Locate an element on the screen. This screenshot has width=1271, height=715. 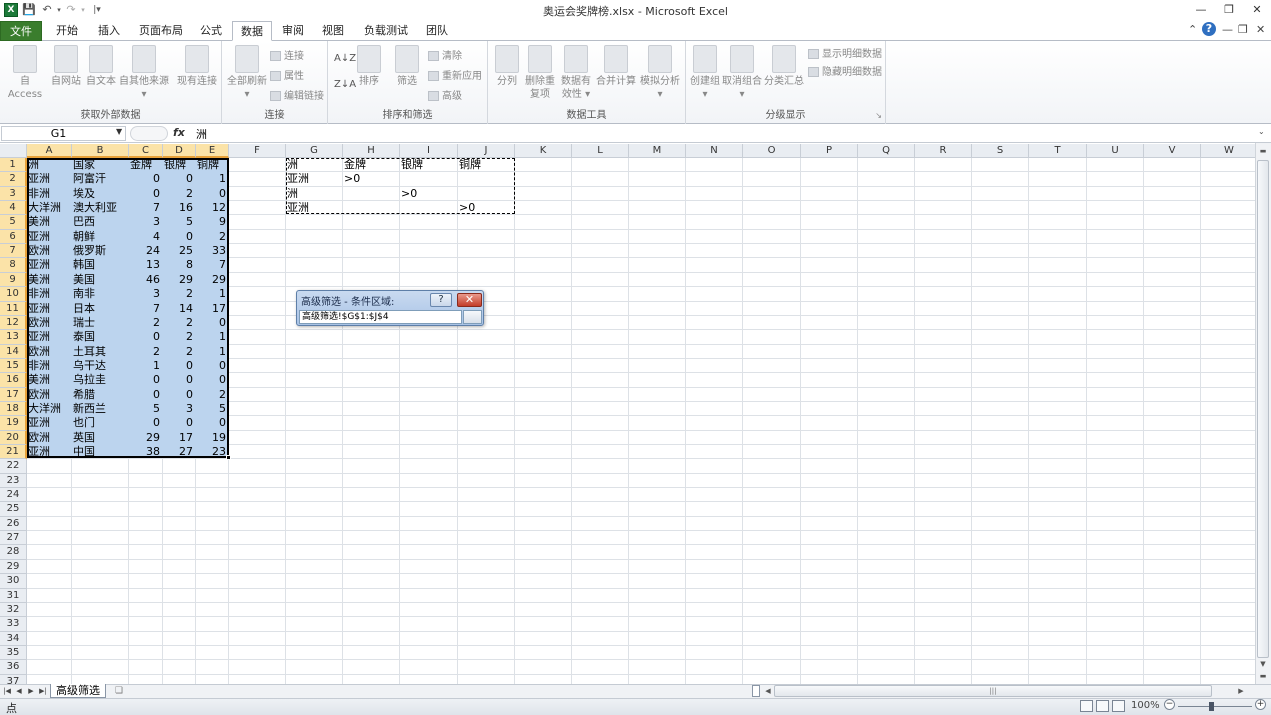
from-web-button: 自网站 is located at coordinates (66, 66).